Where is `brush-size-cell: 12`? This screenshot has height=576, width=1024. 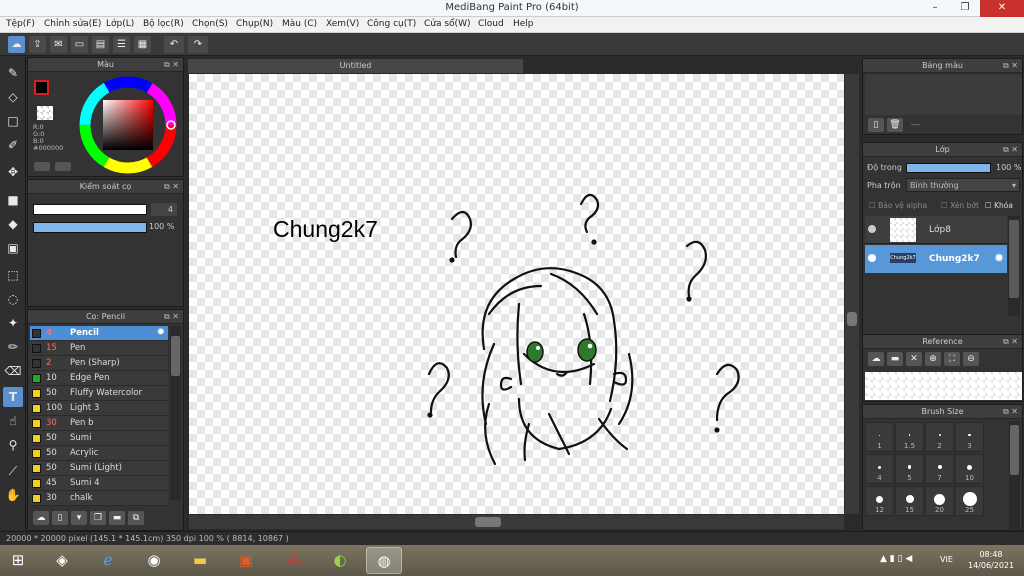 brush-size-cell: 12 is located at coordinates (879, 501).